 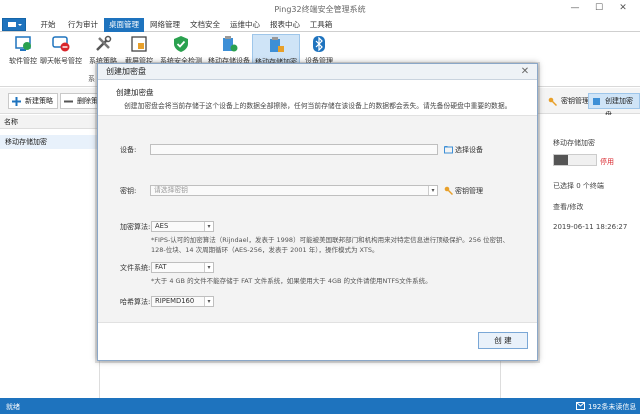 What do you see at coordinates (285, 25) in the screenshot?
I see `menu-item-report-center: 报表中心` at bounding box center [285, 25].